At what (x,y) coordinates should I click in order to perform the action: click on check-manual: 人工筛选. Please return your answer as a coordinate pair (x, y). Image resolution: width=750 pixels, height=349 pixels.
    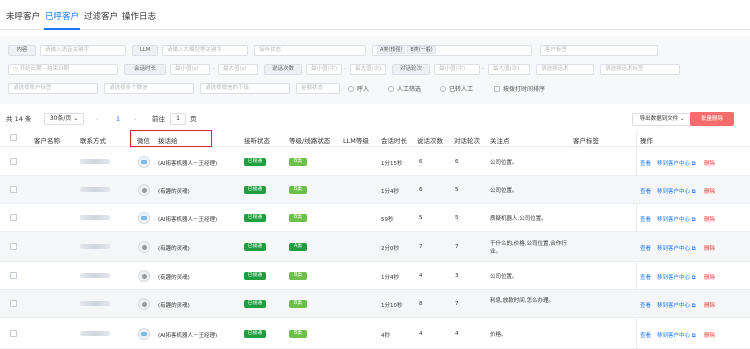
    Looking at the image, I should click on (404, 89).